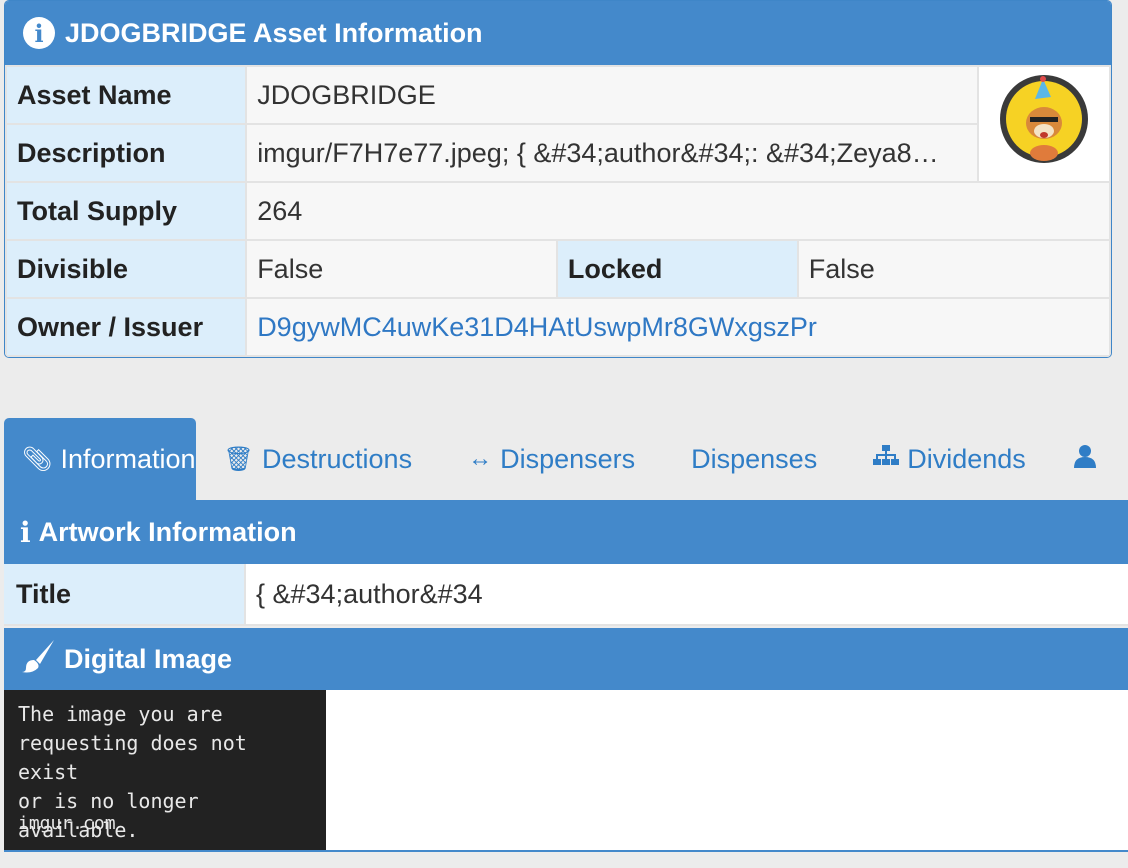  Describe the element at coordinates (126, 269) in the screenshot. I see `divisible-label: Divisible` at that location.